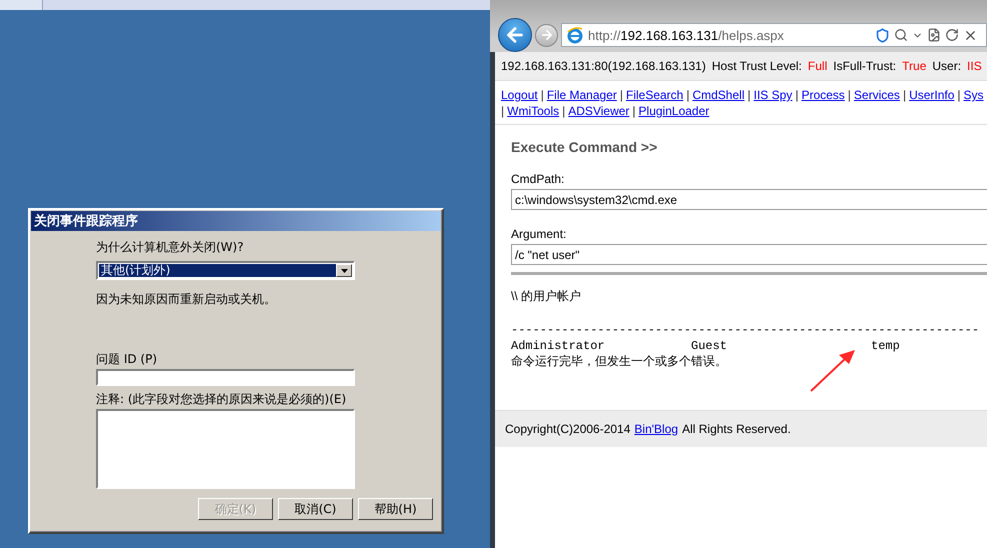  I want to click on shield-icon, so click(882, 35).